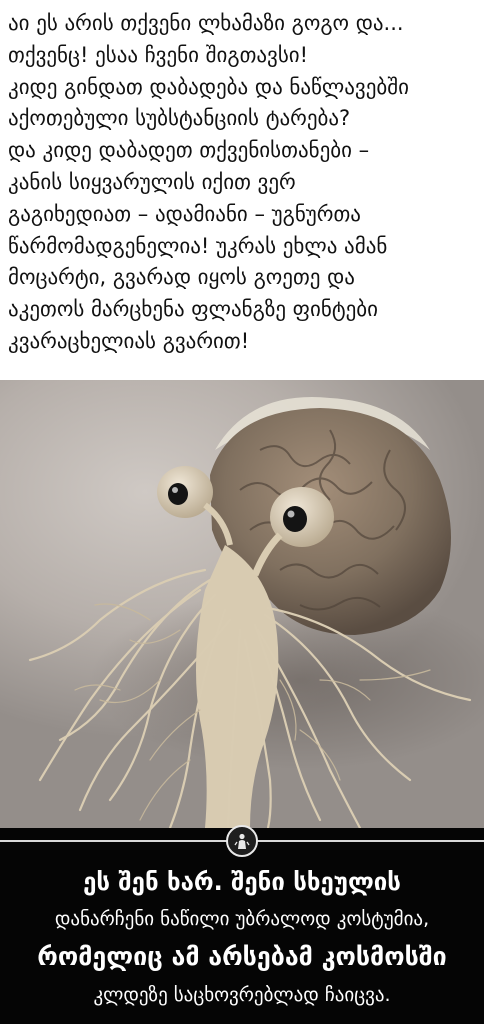  Describe the element at coordinates (193, 309) in the screenshot. I see `post-text-line: აკეთოს მარცხენა ფლანგზე ფინტები` at that location.